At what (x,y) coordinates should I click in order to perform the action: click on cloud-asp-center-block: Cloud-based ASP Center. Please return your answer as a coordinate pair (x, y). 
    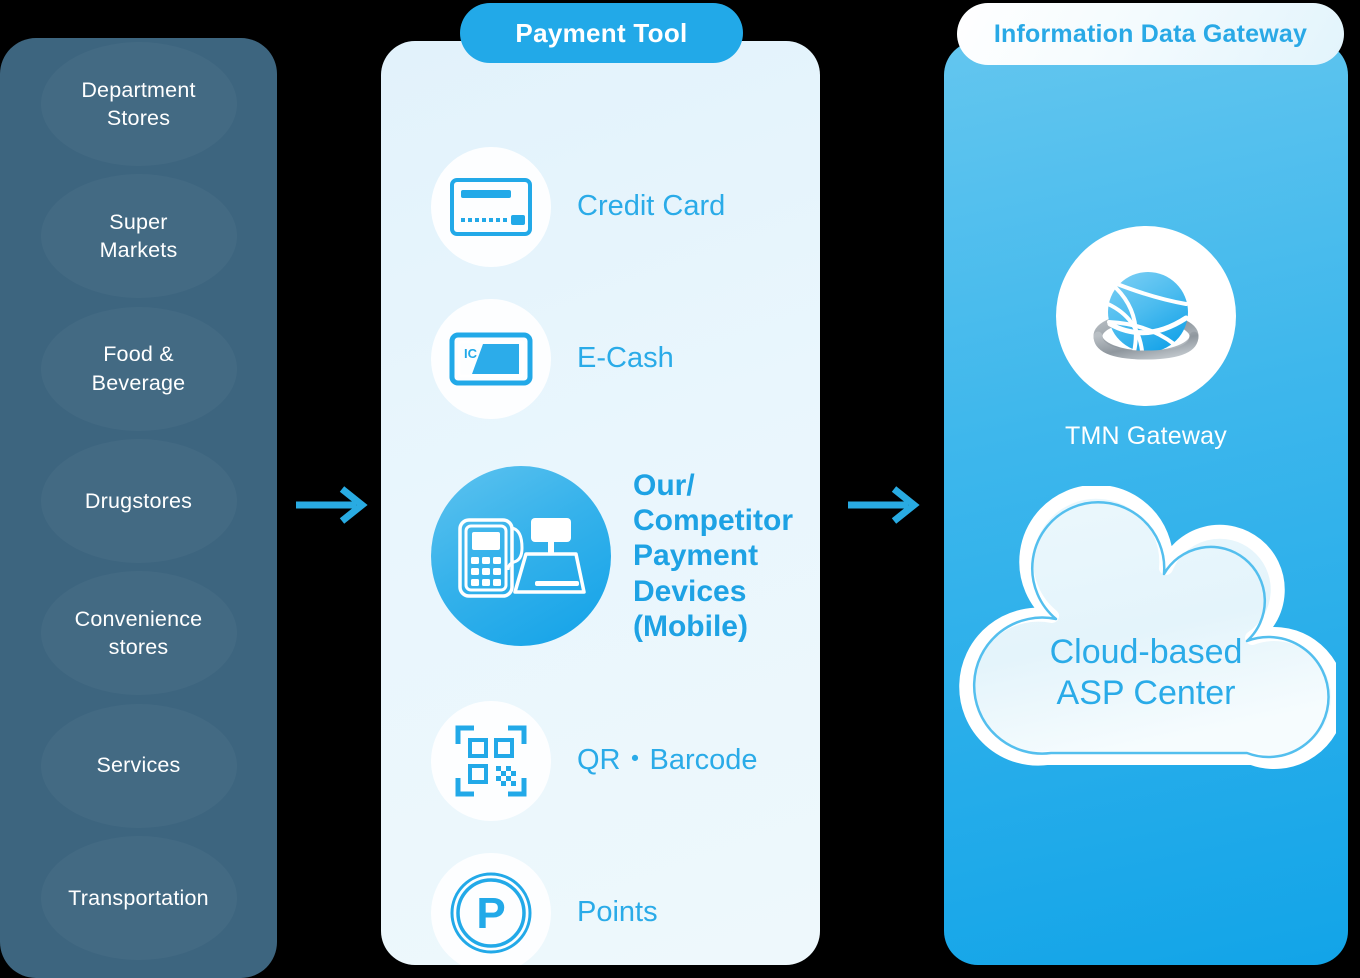
    Looking at the image, I should click on (1151, 640).